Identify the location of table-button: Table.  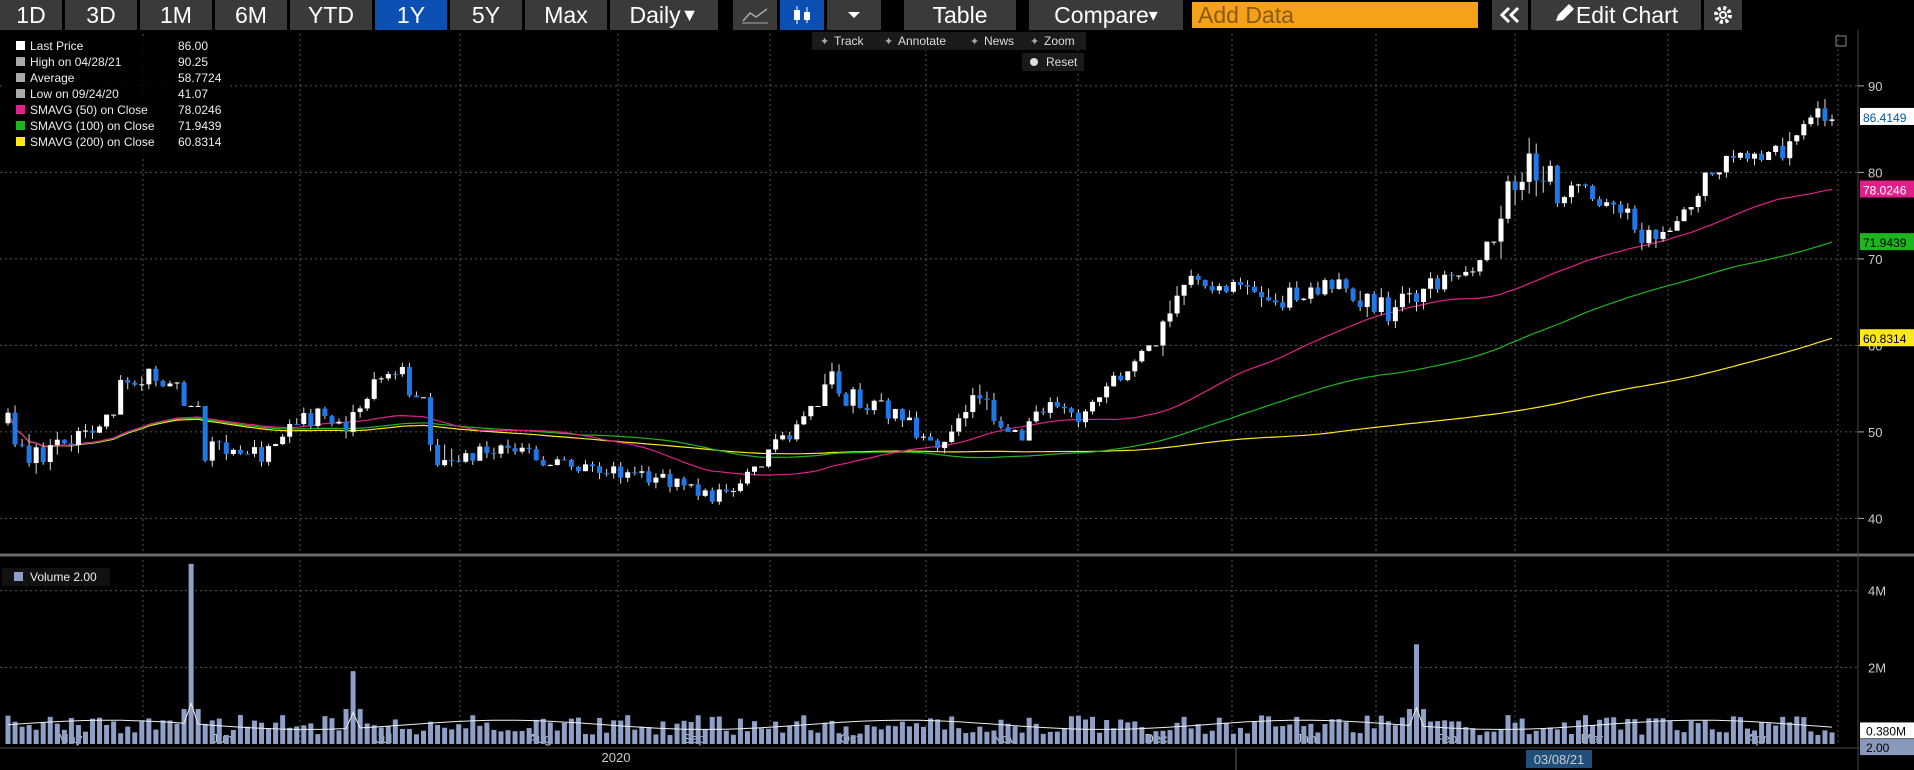
(960, 15).